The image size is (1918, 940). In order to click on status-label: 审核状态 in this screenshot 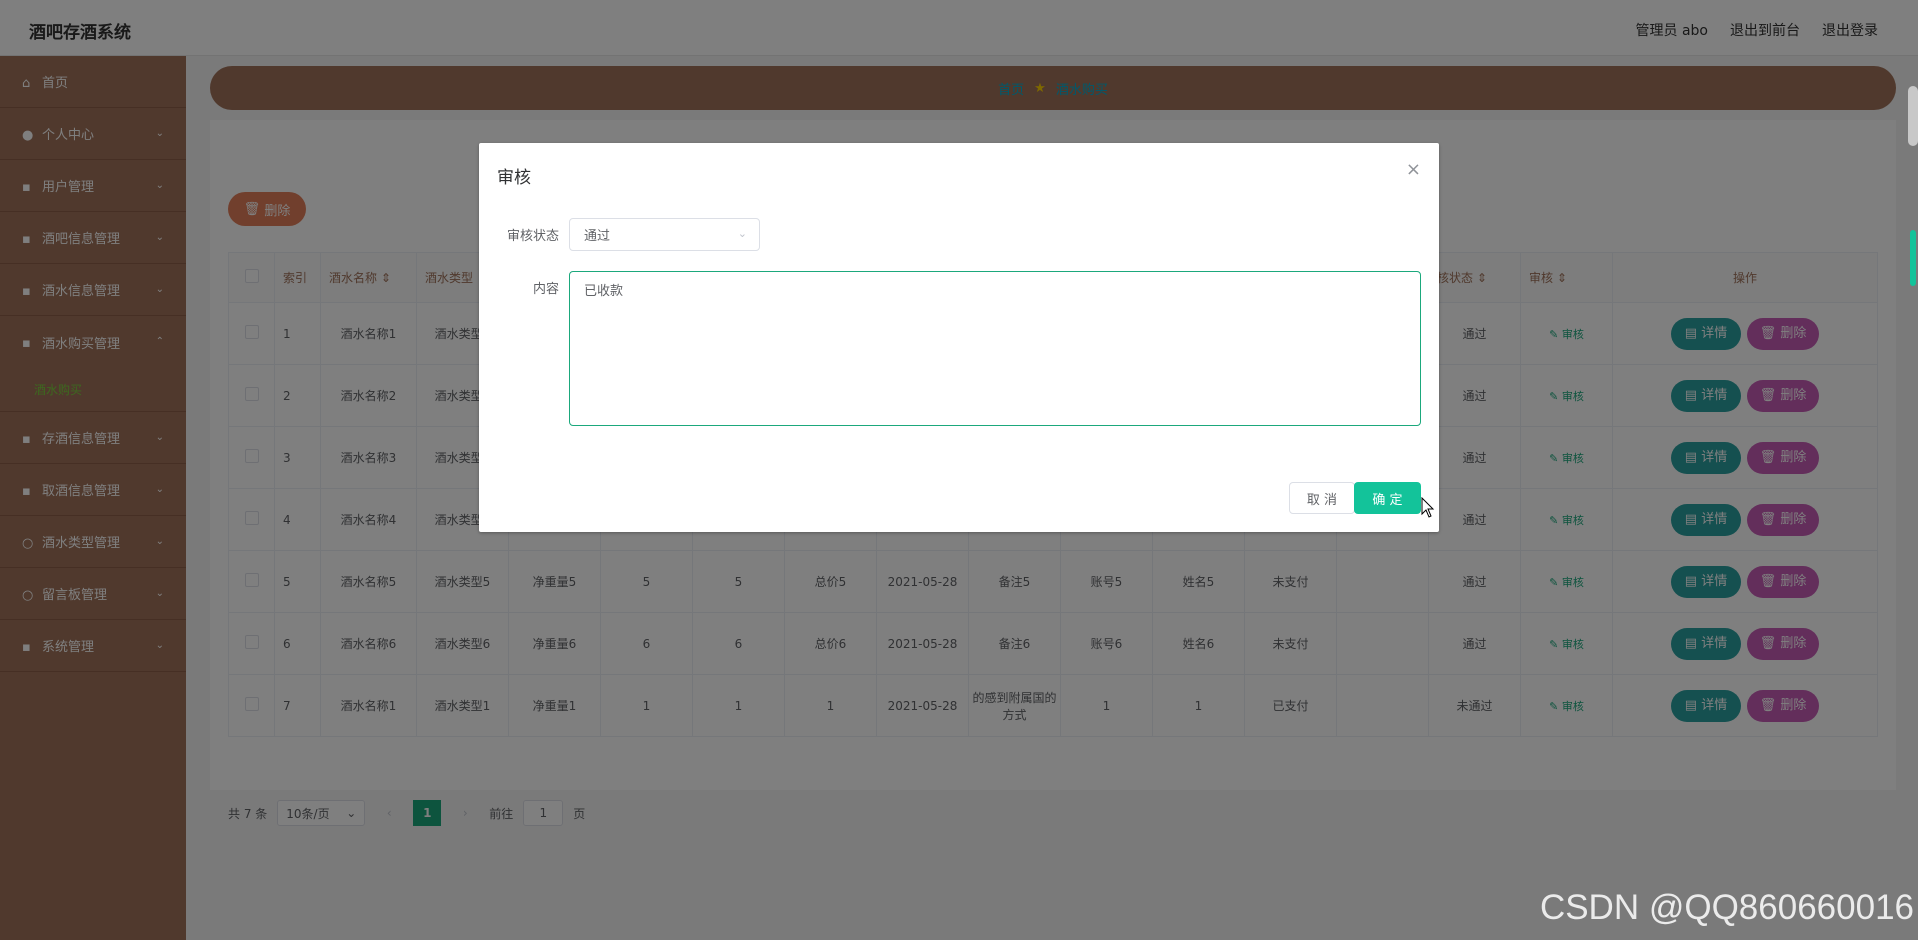, I will do `click(533, 236)`.